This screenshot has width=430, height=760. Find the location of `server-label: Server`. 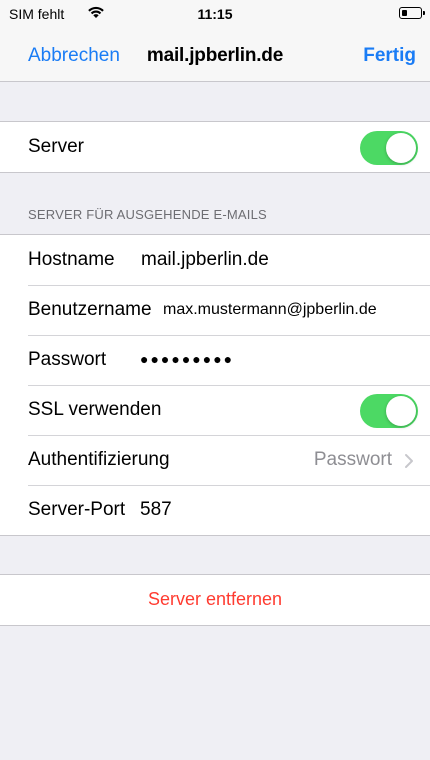

server-label: Server is located at coordinates (56, 146).